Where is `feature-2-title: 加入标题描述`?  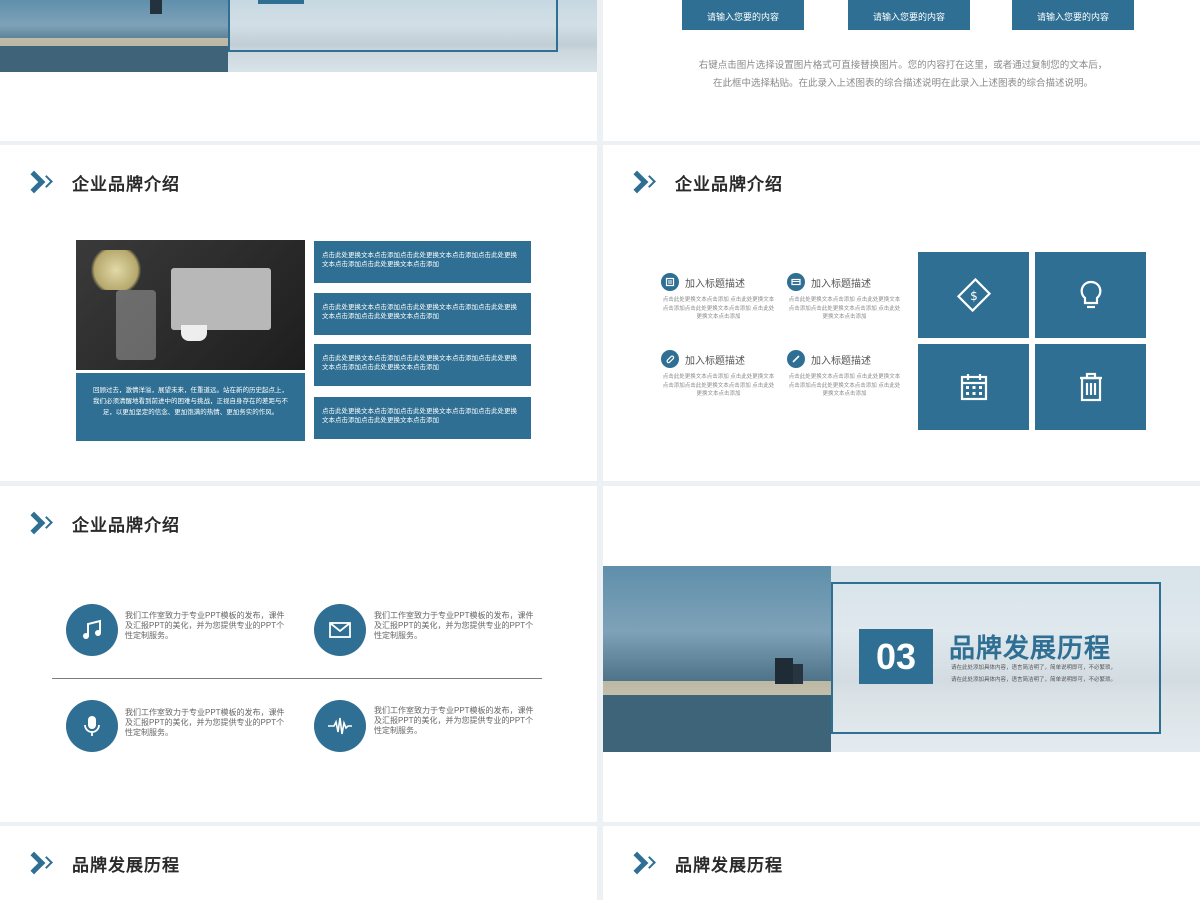
feature-2-title: 加入标题描述 is located at coordinates (841, 284).